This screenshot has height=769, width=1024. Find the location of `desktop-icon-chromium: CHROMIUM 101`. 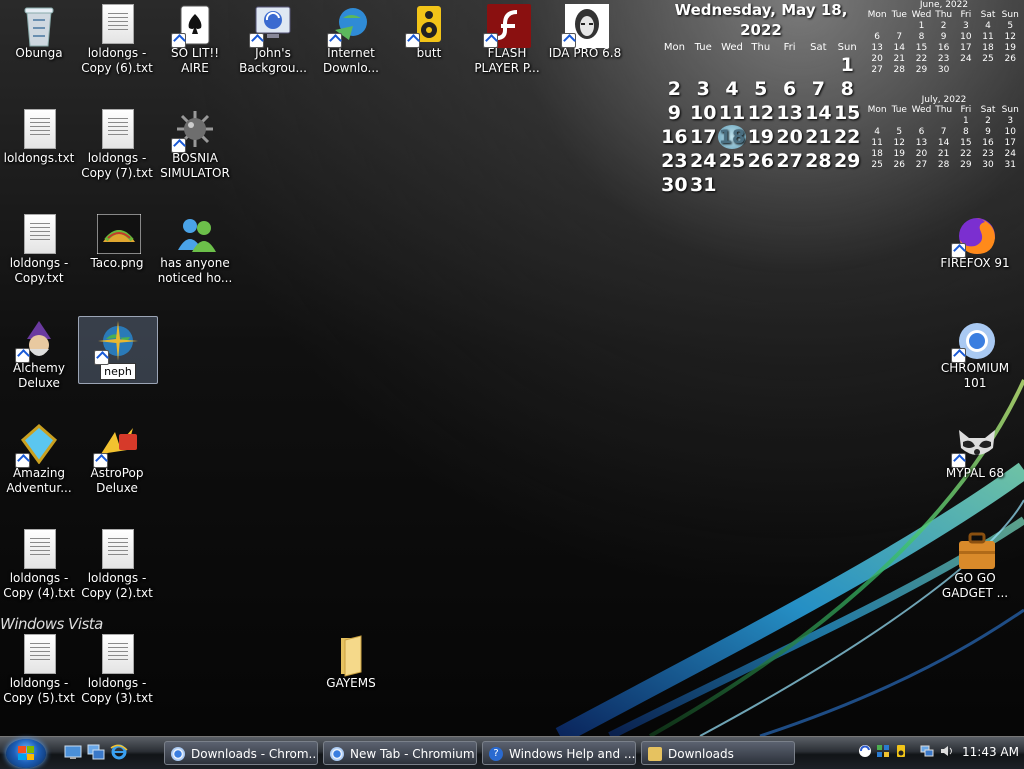

desktop-icon-chromium: CHROMIUM 101 is located at coordinates (975, 353).